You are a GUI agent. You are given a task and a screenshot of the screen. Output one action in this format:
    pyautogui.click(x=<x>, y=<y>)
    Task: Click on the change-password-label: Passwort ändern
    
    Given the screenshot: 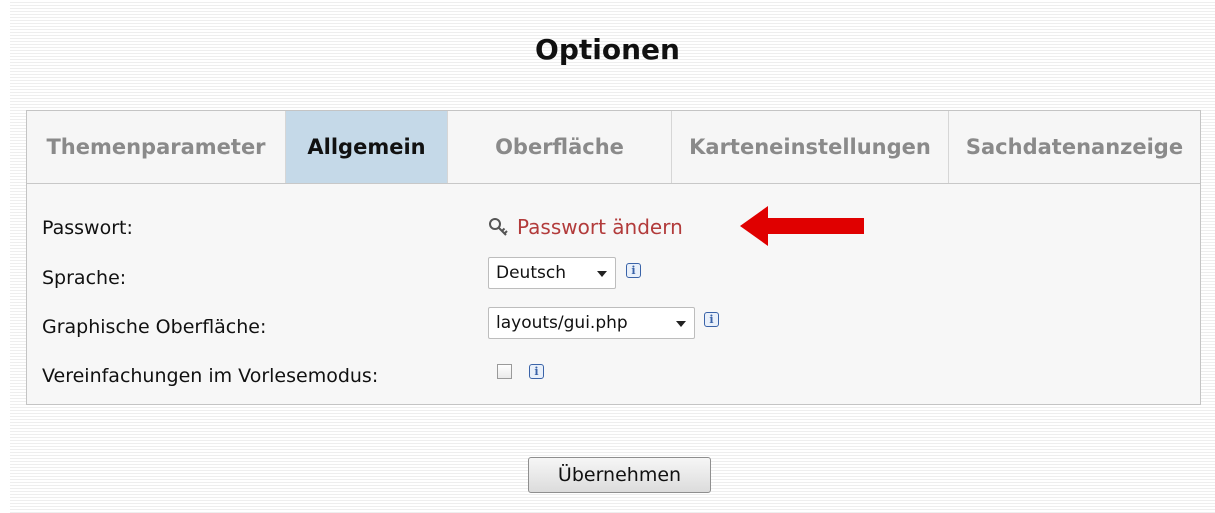 What is the action you would take?
    pyautogui.click(x=600, y=227)
    